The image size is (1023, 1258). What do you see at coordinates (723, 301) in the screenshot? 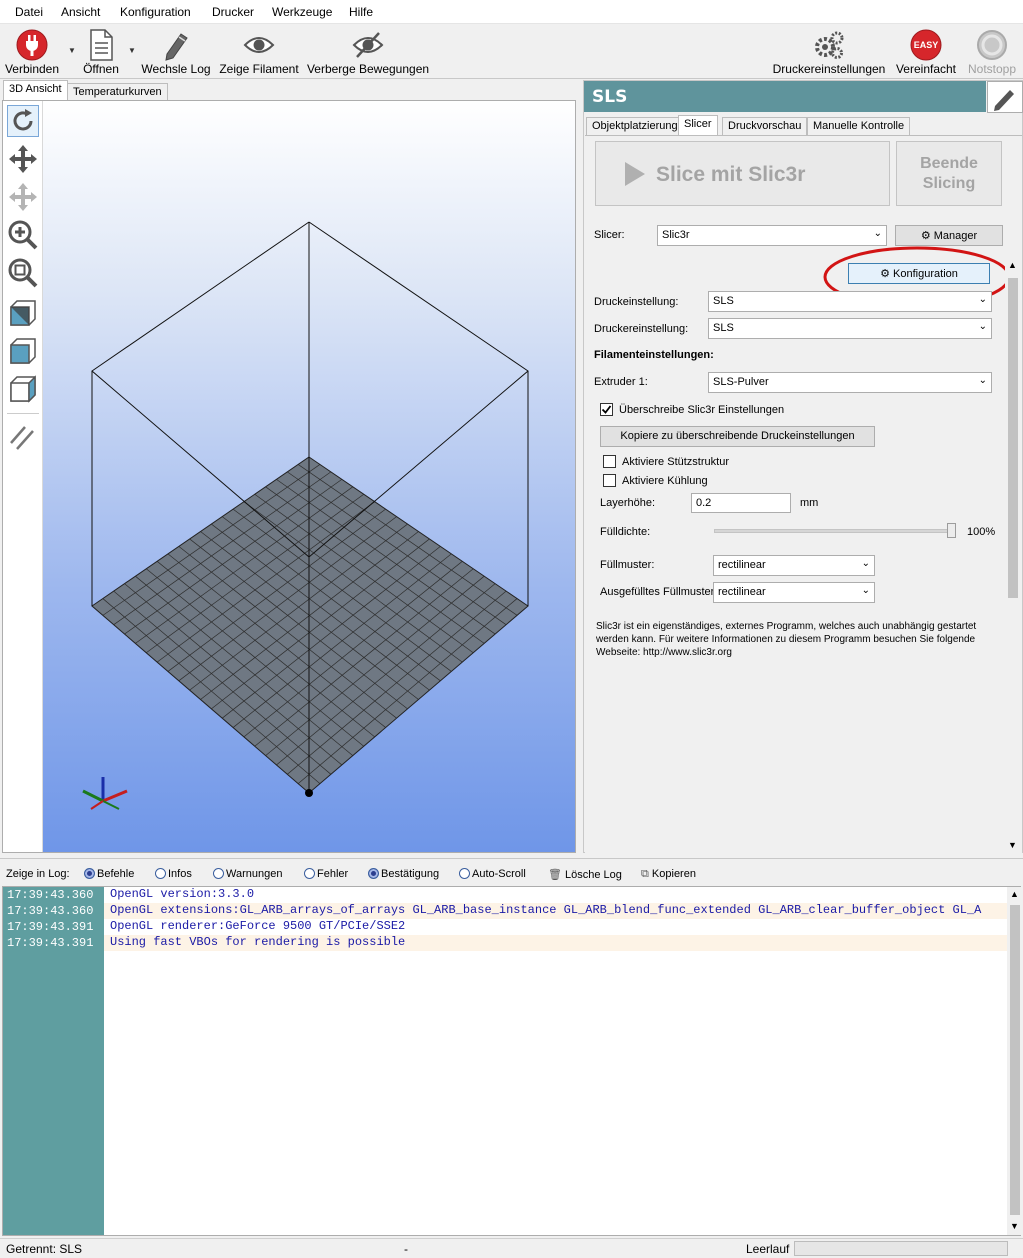
I see `print-setting-value: SLS` at bounding box center [723, 301].